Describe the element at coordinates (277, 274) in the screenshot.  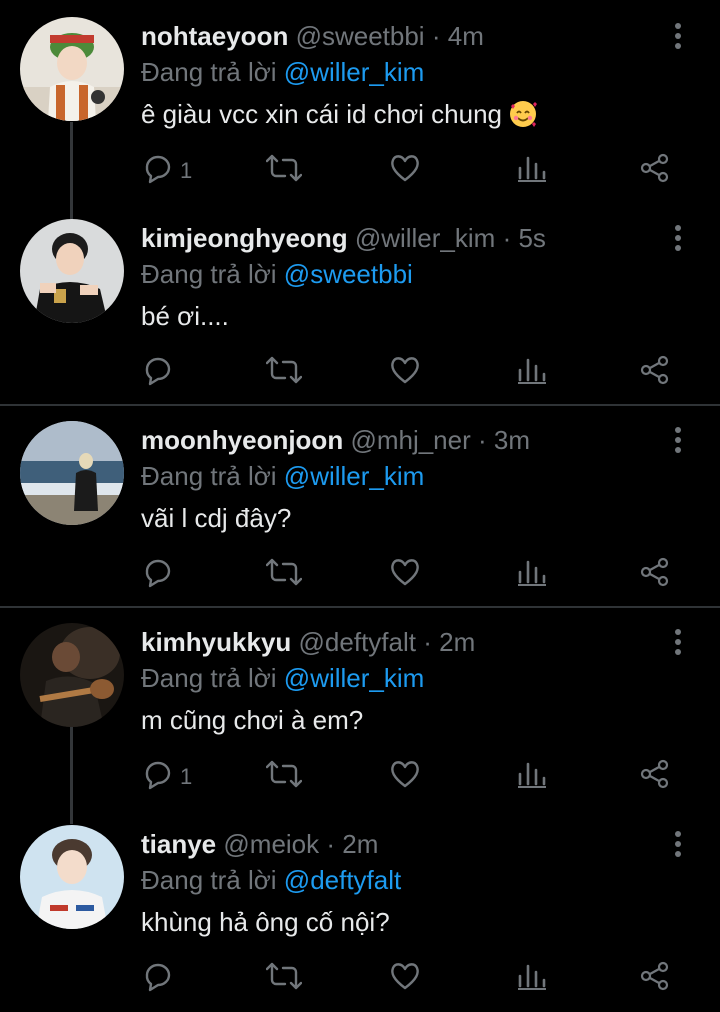
I see `replying-to: Đang trả lời @sweetbbi` at that location.